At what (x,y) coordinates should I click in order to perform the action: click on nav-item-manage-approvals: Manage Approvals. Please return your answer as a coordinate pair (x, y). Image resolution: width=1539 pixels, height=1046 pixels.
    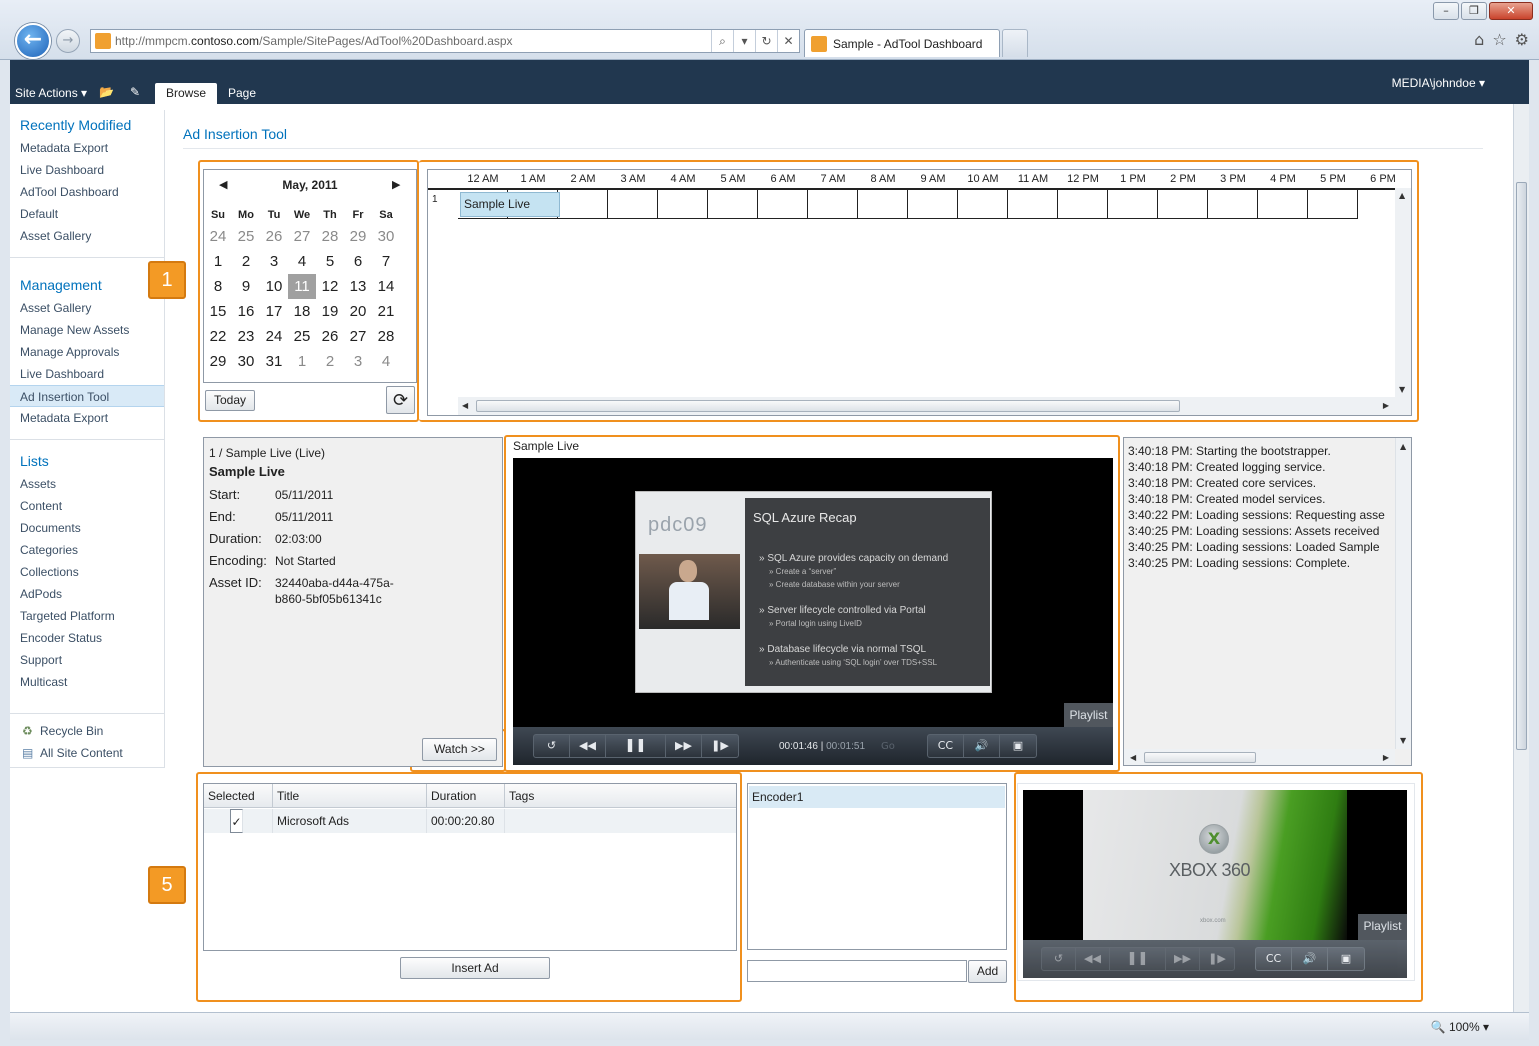
    Looking at the image, I should click on (87, 352).